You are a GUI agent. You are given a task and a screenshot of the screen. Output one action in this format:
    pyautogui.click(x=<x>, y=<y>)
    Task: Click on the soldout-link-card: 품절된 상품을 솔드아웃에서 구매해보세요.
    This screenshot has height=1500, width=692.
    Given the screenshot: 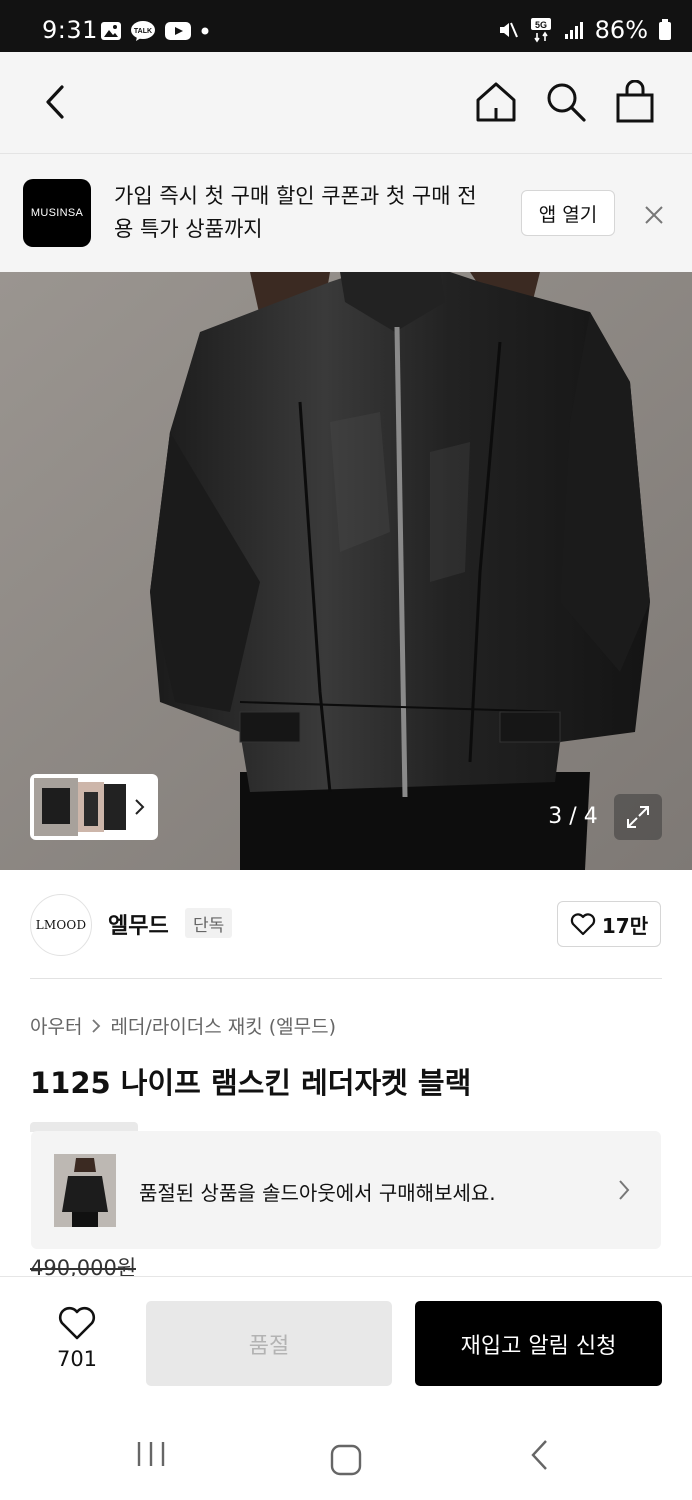 What is the action you would take?
    pyautogui.click(x=346, y=1190)
    